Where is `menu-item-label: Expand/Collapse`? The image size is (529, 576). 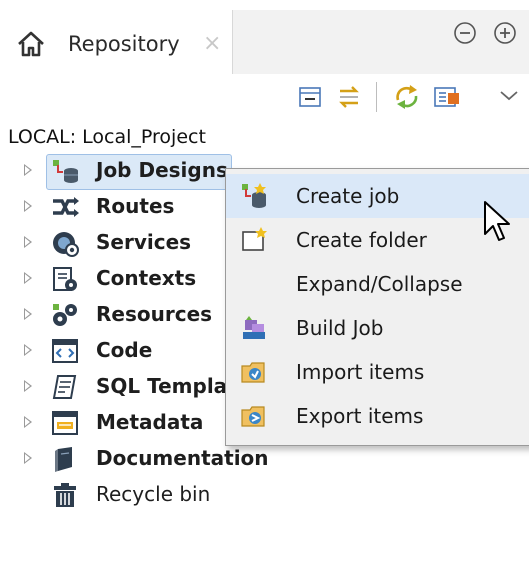 menu-item-label: Expand/Collapse is located at coordinates (379, 284).